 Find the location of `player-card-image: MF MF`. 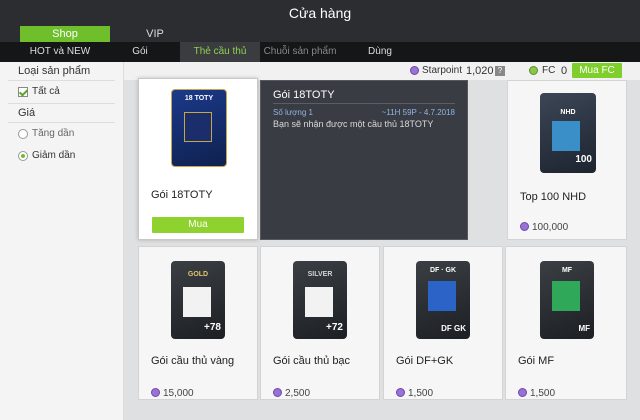

player-card-image: MF MF is located at coordinates (567, 300).